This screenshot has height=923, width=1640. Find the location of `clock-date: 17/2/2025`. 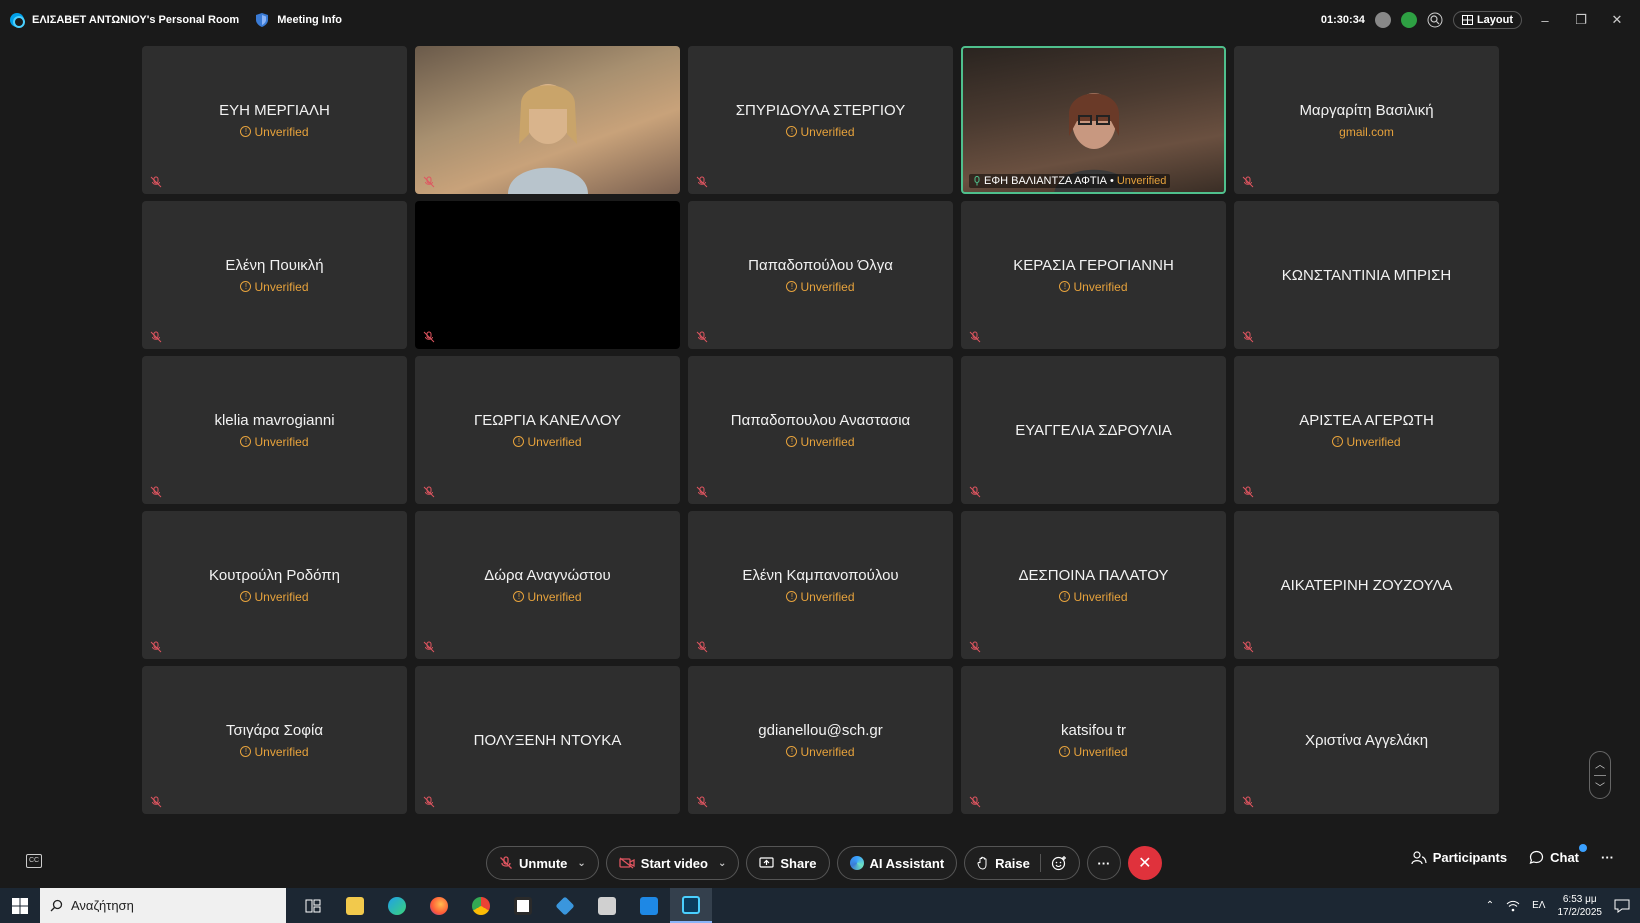

clock-date: 17/2/2025 is located at coordinates (1580, 912).